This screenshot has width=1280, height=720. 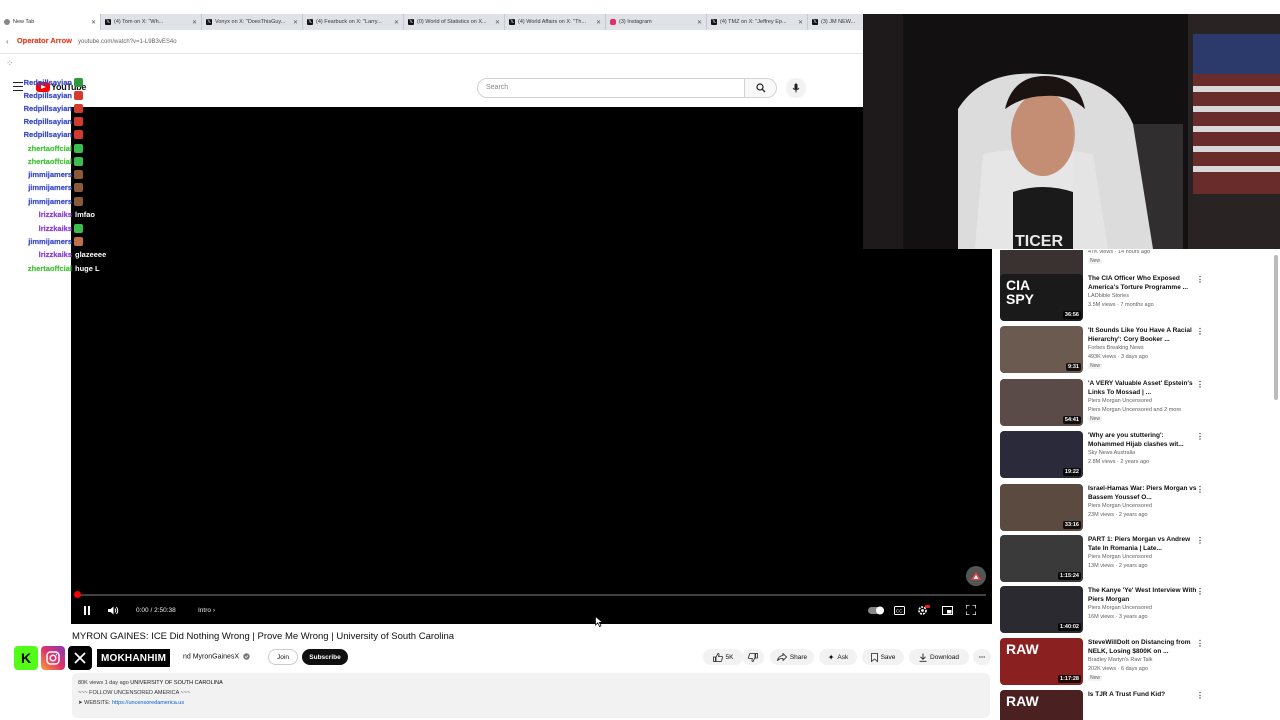 I want to click on browser-tab: 𝕏 (4) World Affairs on X: "Th... ✕, so click(x=555, y=22).